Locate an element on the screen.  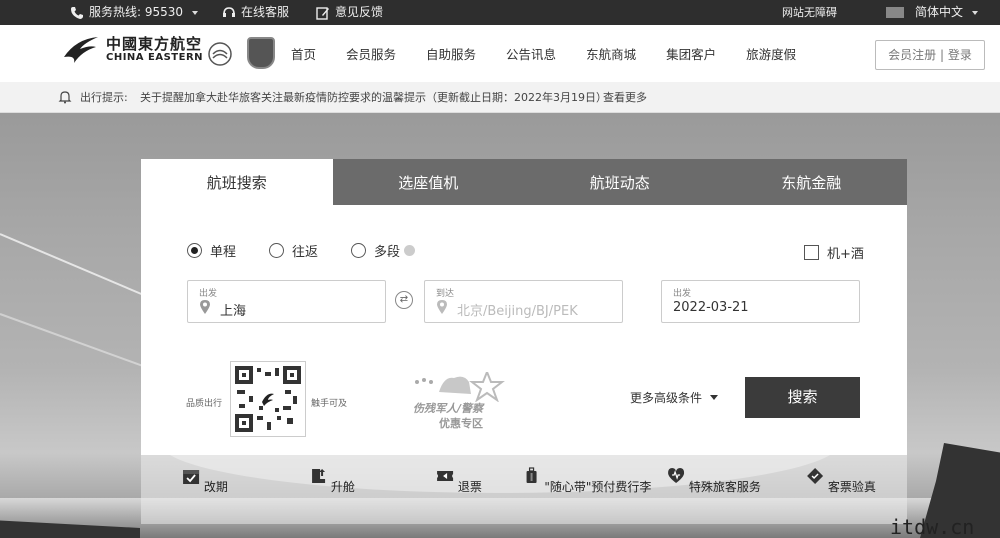
service-refund: 退票 is located at coordinates (459, 481).